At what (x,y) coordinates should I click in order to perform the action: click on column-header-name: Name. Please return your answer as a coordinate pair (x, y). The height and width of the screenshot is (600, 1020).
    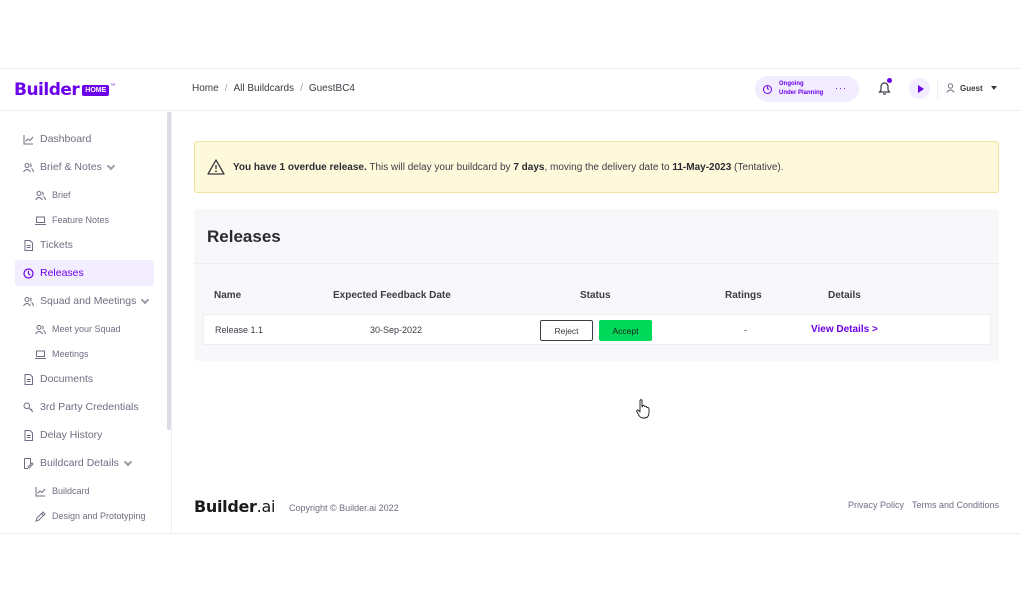
    Looking at the image, I should click on (228, 295).